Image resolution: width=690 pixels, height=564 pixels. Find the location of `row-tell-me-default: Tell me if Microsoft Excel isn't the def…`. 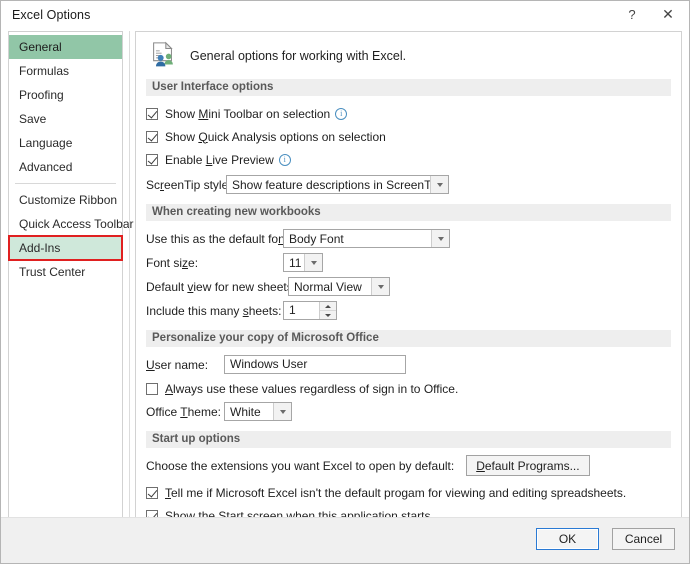

row-tell-me-default: Tell me if Microsoft Excel isn't the def… is located at coordinates (413, 492).